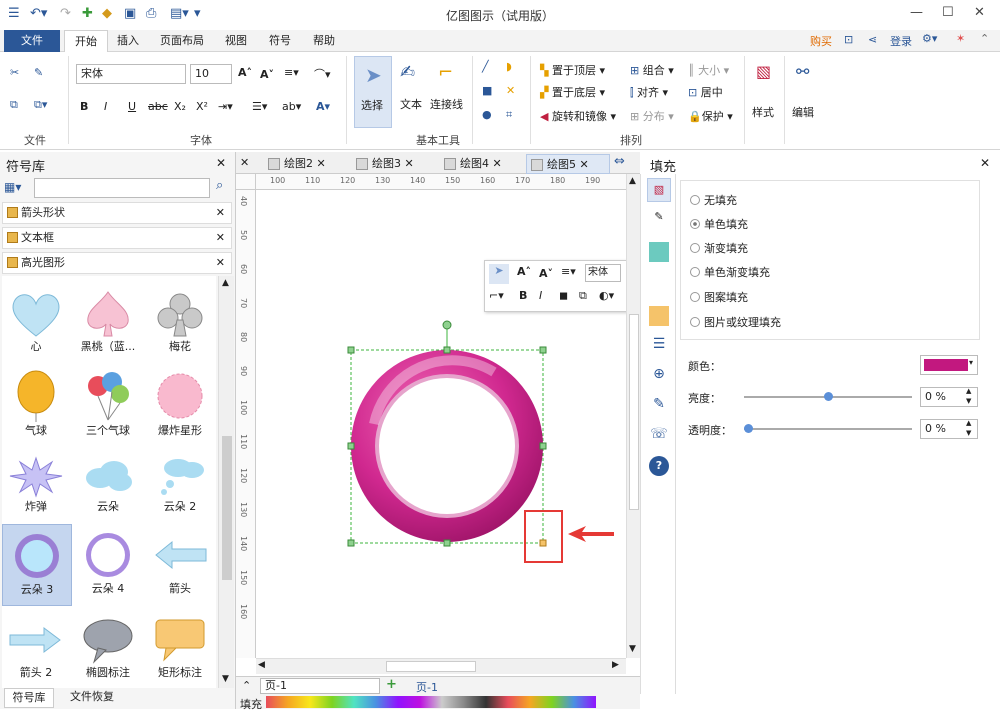 The height and width of the screenshot is (712, 1000). What do you see at coordinates (447, 325) in the screenshot?
I see `rotation-handle` at bounding box center [447, 325].